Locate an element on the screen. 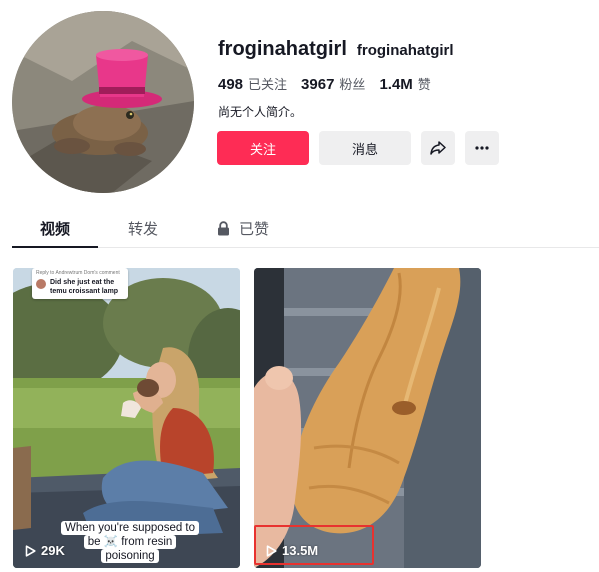 The image size is (599, 572). reply-avatar is located at coordinates (41, 284).